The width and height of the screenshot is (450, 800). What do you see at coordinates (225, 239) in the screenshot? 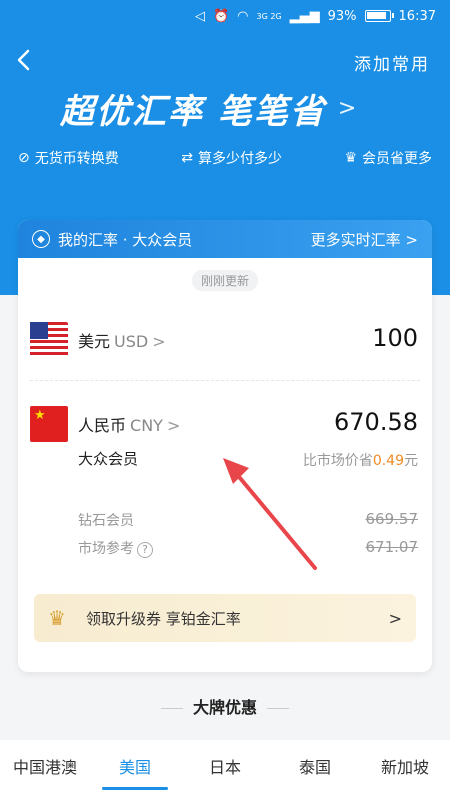
I see `card-header: ◆ 我的汇率 · 大众会员 更多实时汇率 >` at bounding box center [225, 239].